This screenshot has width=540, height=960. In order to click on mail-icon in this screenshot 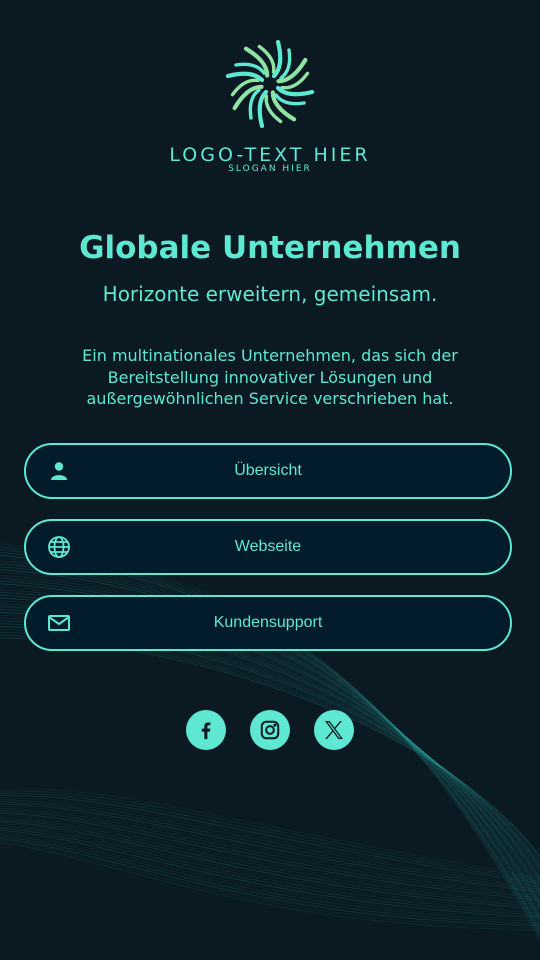, I will do `click(59, 623)`.